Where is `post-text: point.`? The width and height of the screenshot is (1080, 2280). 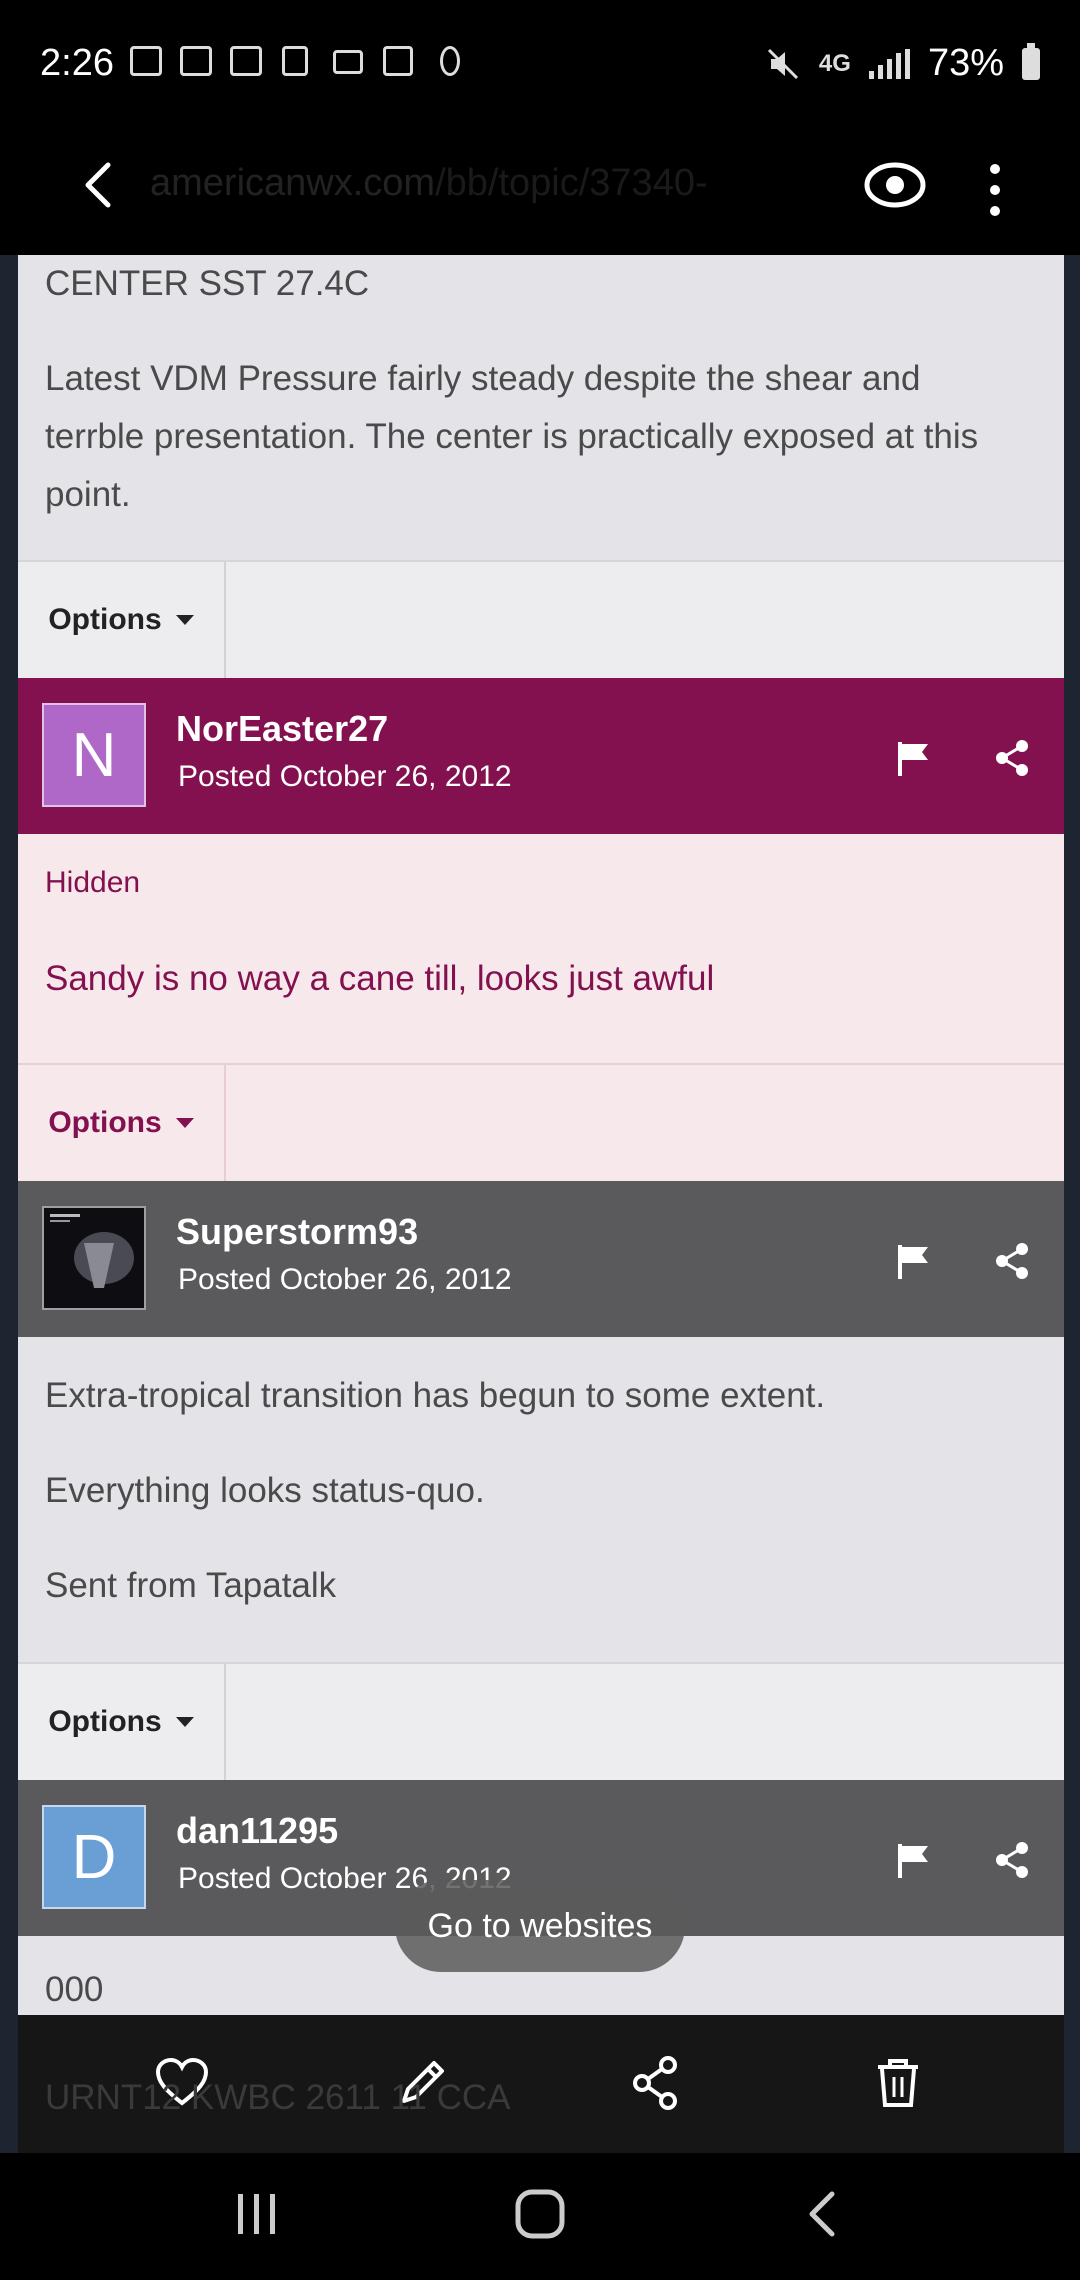
post-text: point. is located at coordinates (88, 494).